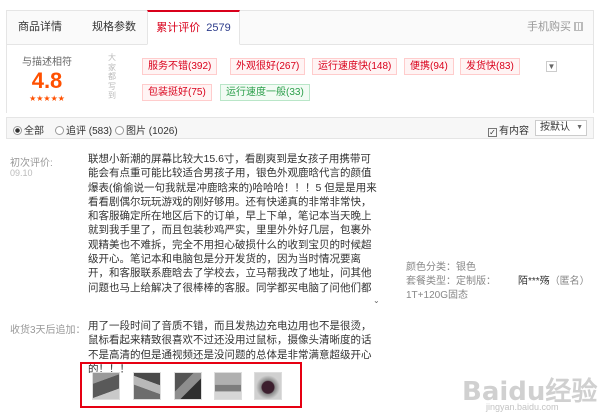 This screenshot has width=600, height=419. Describe the element at coordinates (40, 27) in the screenshot. I see `tab-product-details: 商品详情` at that location.